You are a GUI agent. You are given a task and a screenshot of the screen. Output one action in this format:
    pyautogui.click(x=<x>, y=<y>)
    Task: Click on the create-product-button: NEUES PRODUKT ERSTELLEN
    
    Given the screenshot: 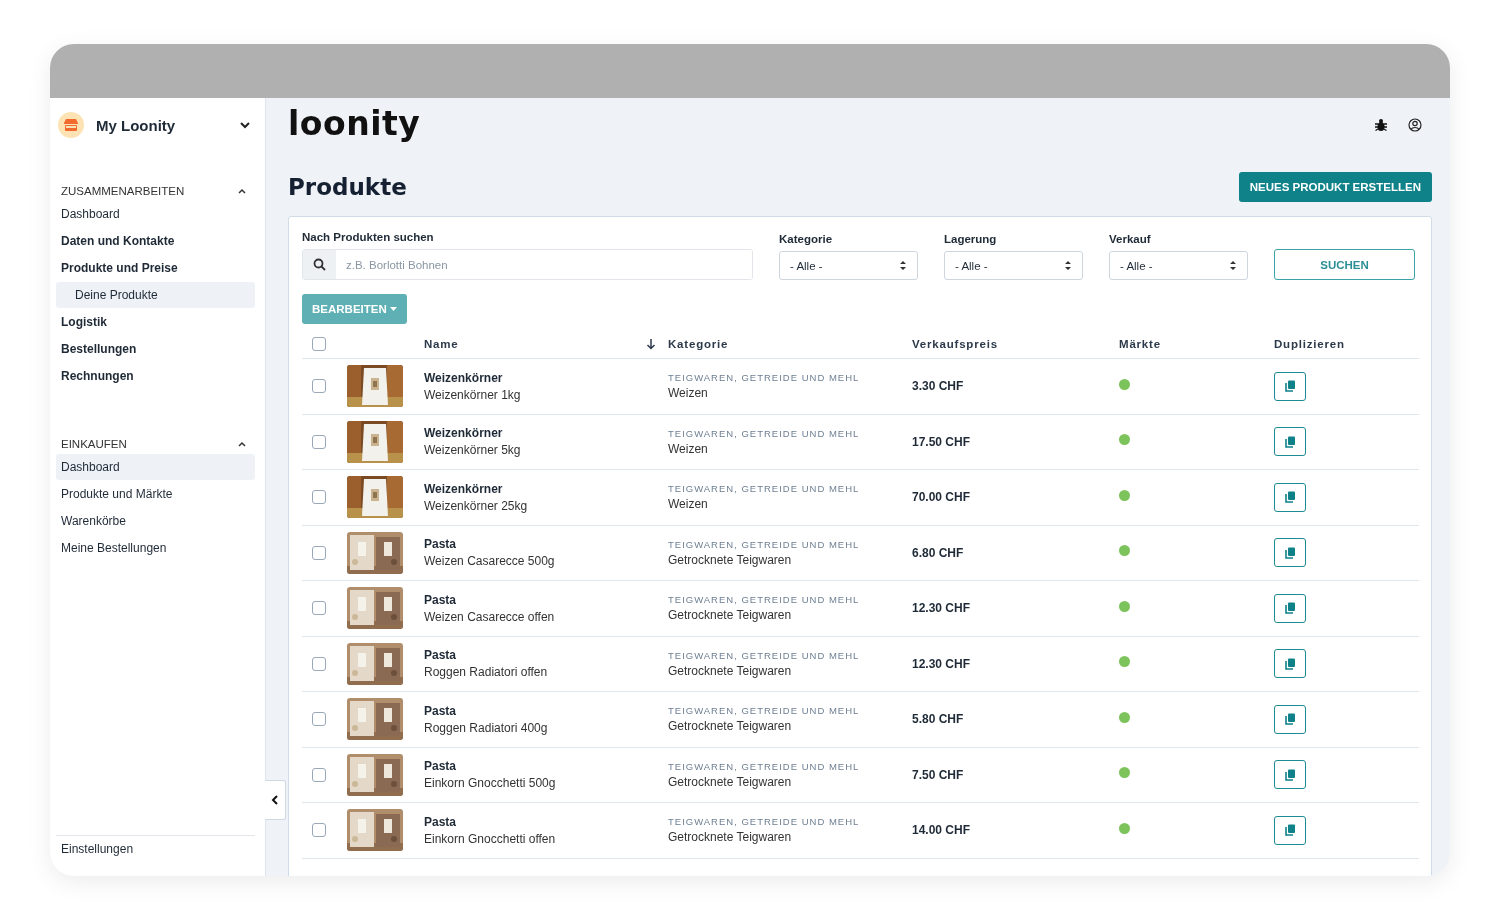 What is the action you would take?
    pyautogui.click(x=1335, y=187)
    